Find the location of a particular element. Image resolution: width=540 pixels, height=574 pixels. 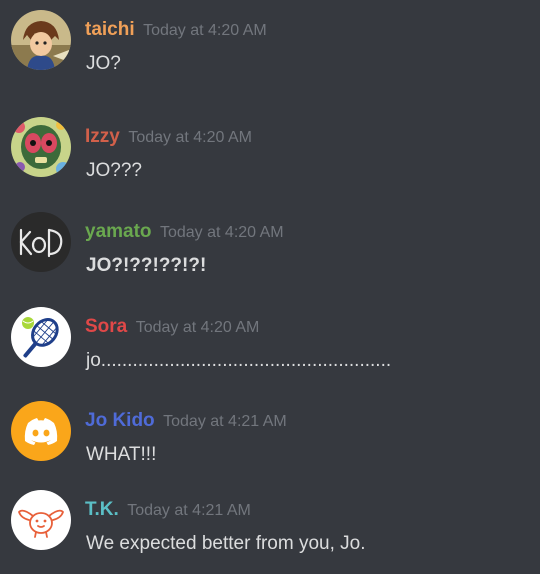

message-text: We expected better from you, Jo. is located at coordinates (226, 543).